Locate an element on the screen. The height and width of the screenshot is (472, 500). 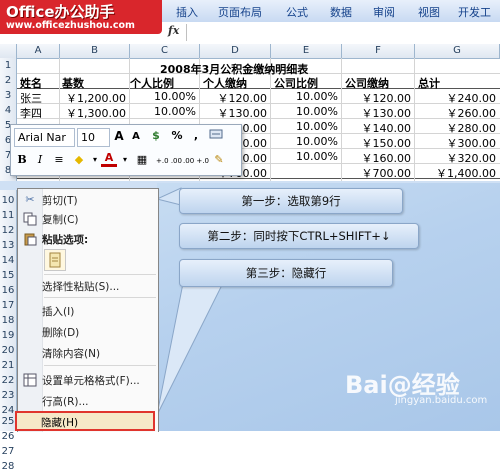
italic-button: I is located at coordinates (40, 160).